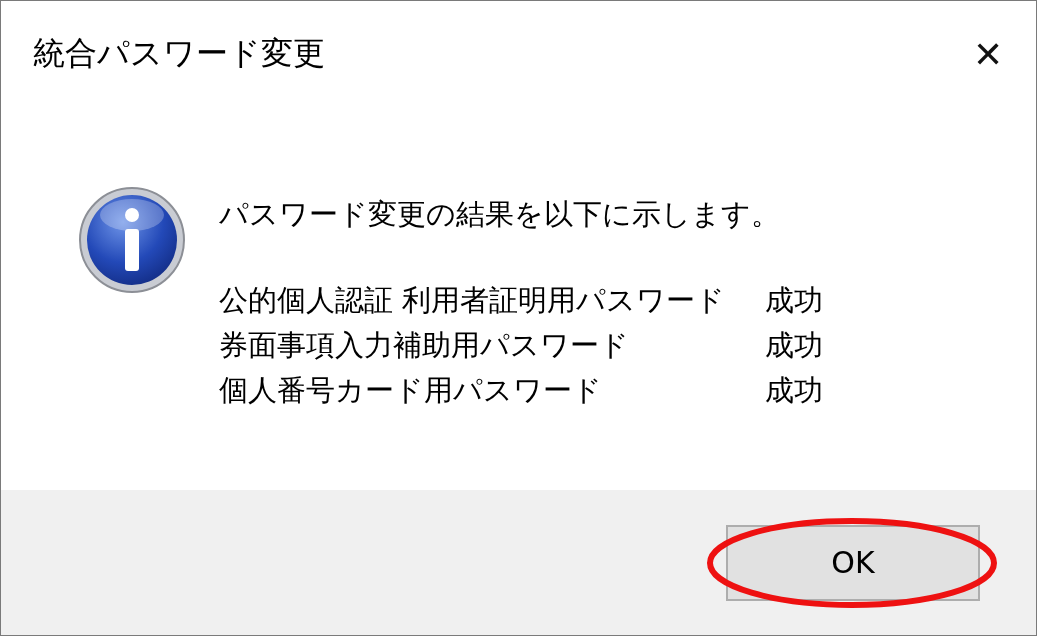 This screenshot has height=636, width=1037. Describe the element at coordinates (853, 562) in the screenshot. I see `ok-button: OK` at that location.